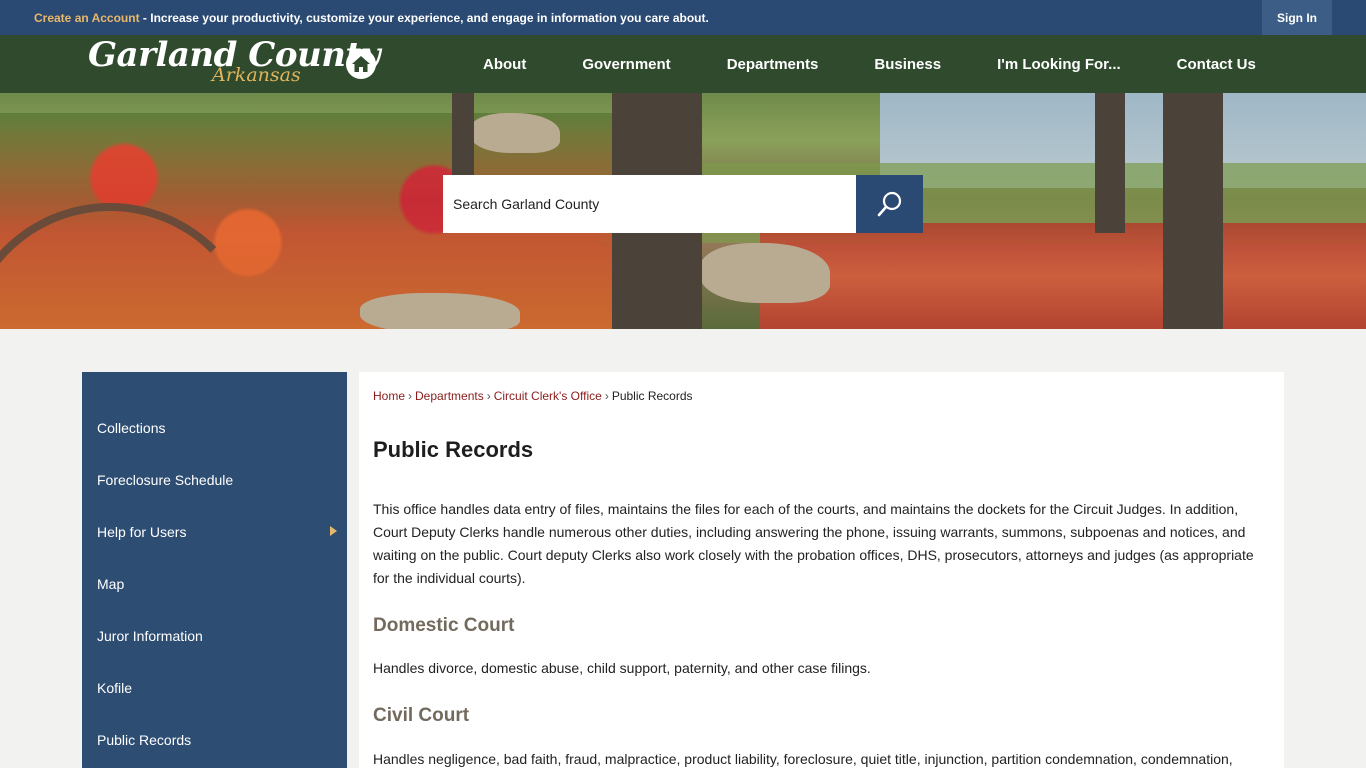 The height and width of the screenshot is (768, 1366). Describe the element at coordinates (214, 636) in the screenshot. I see `sidebar-item-juror-information: Juror Information` at that location.